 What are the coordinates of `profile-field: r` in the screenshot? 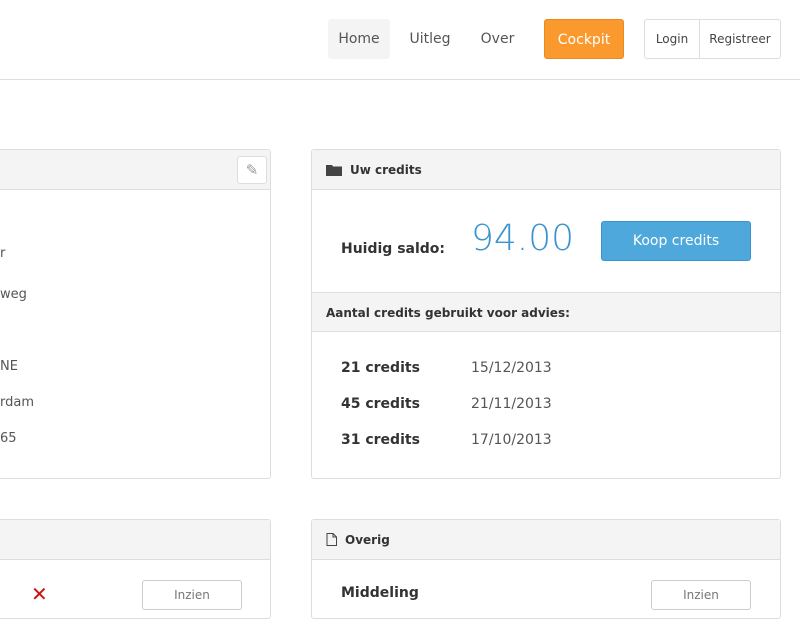 It's located at (3, 253).